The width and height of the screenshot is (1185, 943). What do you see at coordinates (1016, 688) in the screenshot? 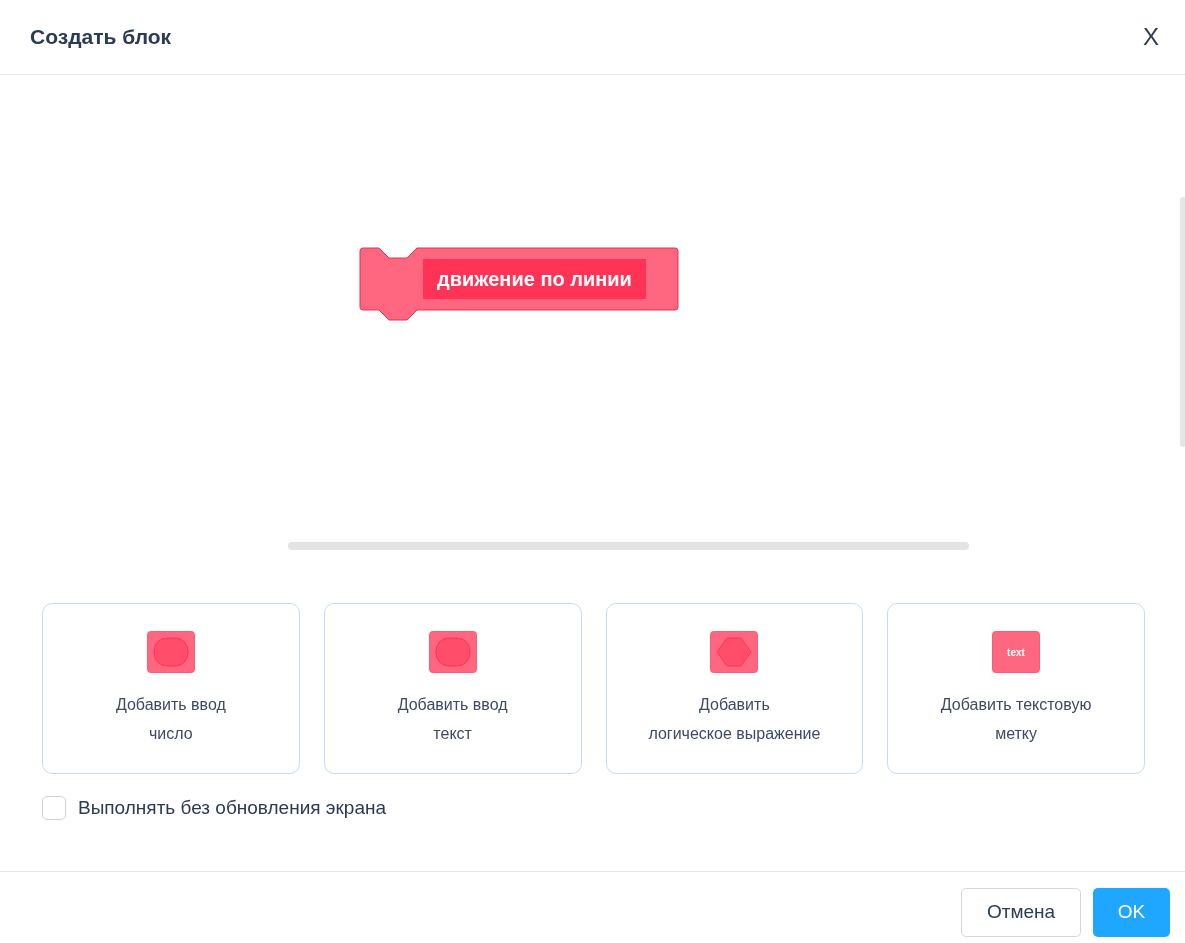
I see `add-input-option: text Добавить текстовую метку` at bounding box center [1016, 688].